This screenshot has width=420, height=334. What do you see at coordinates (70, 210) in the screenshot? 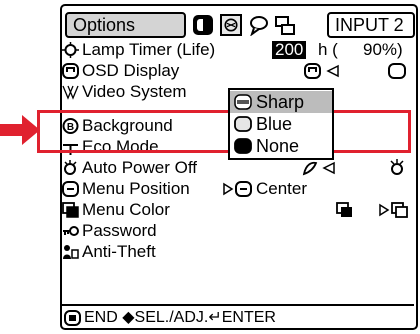
I see `menu-color-icon` at bounding box center [70, 210].